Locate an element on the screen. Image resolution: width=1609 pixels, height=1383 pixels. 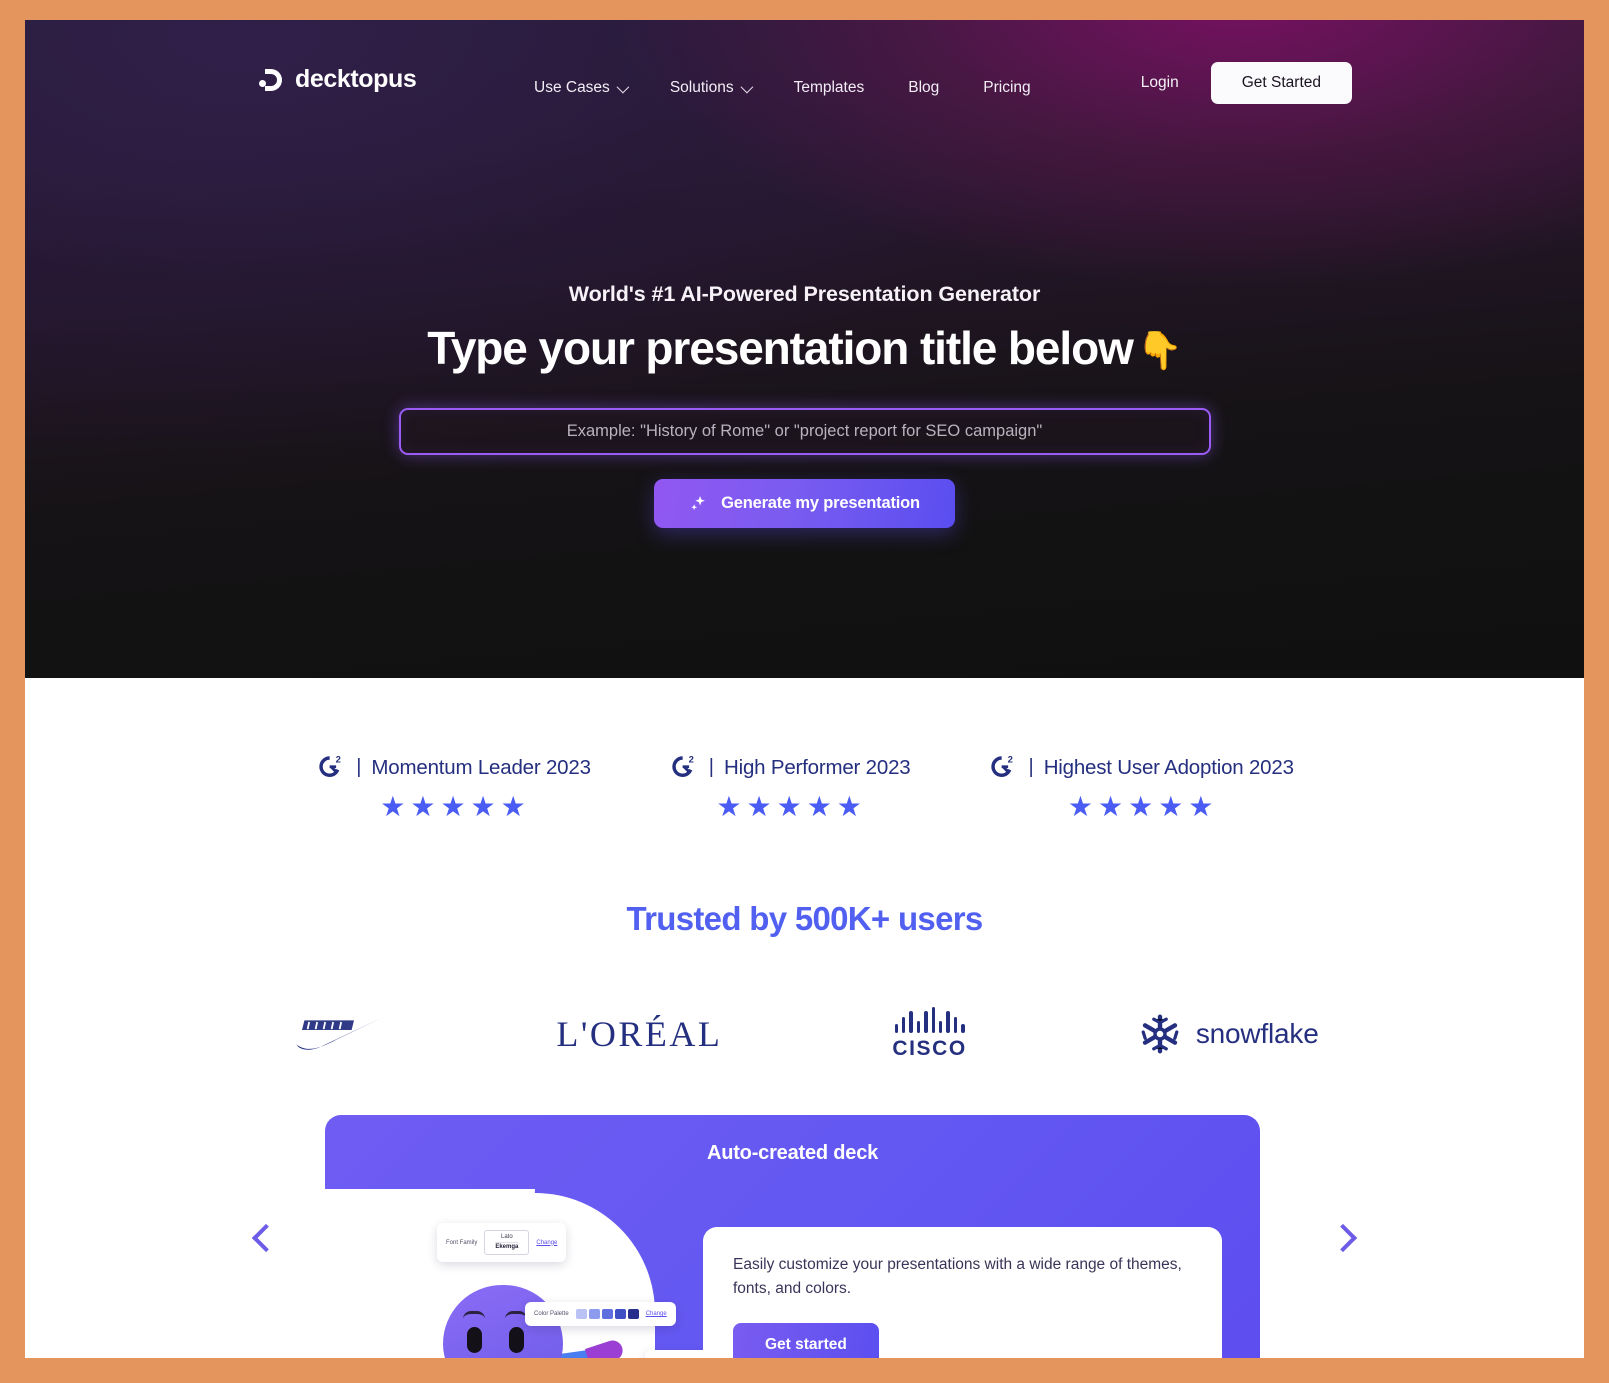
badge-header: 2 | High Performer 2023 is located at coordinates (789, 767).